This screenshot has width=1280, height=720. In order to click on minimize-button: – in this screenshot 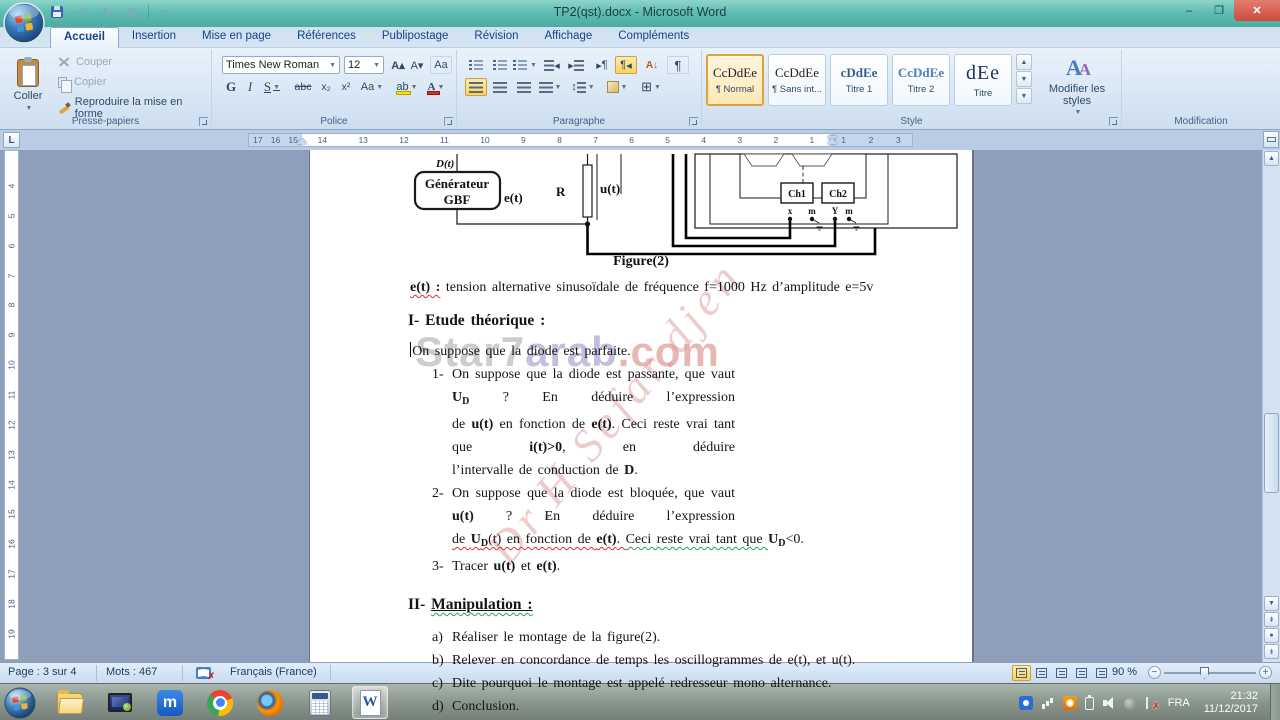, I will do `click(1189, 10)`.